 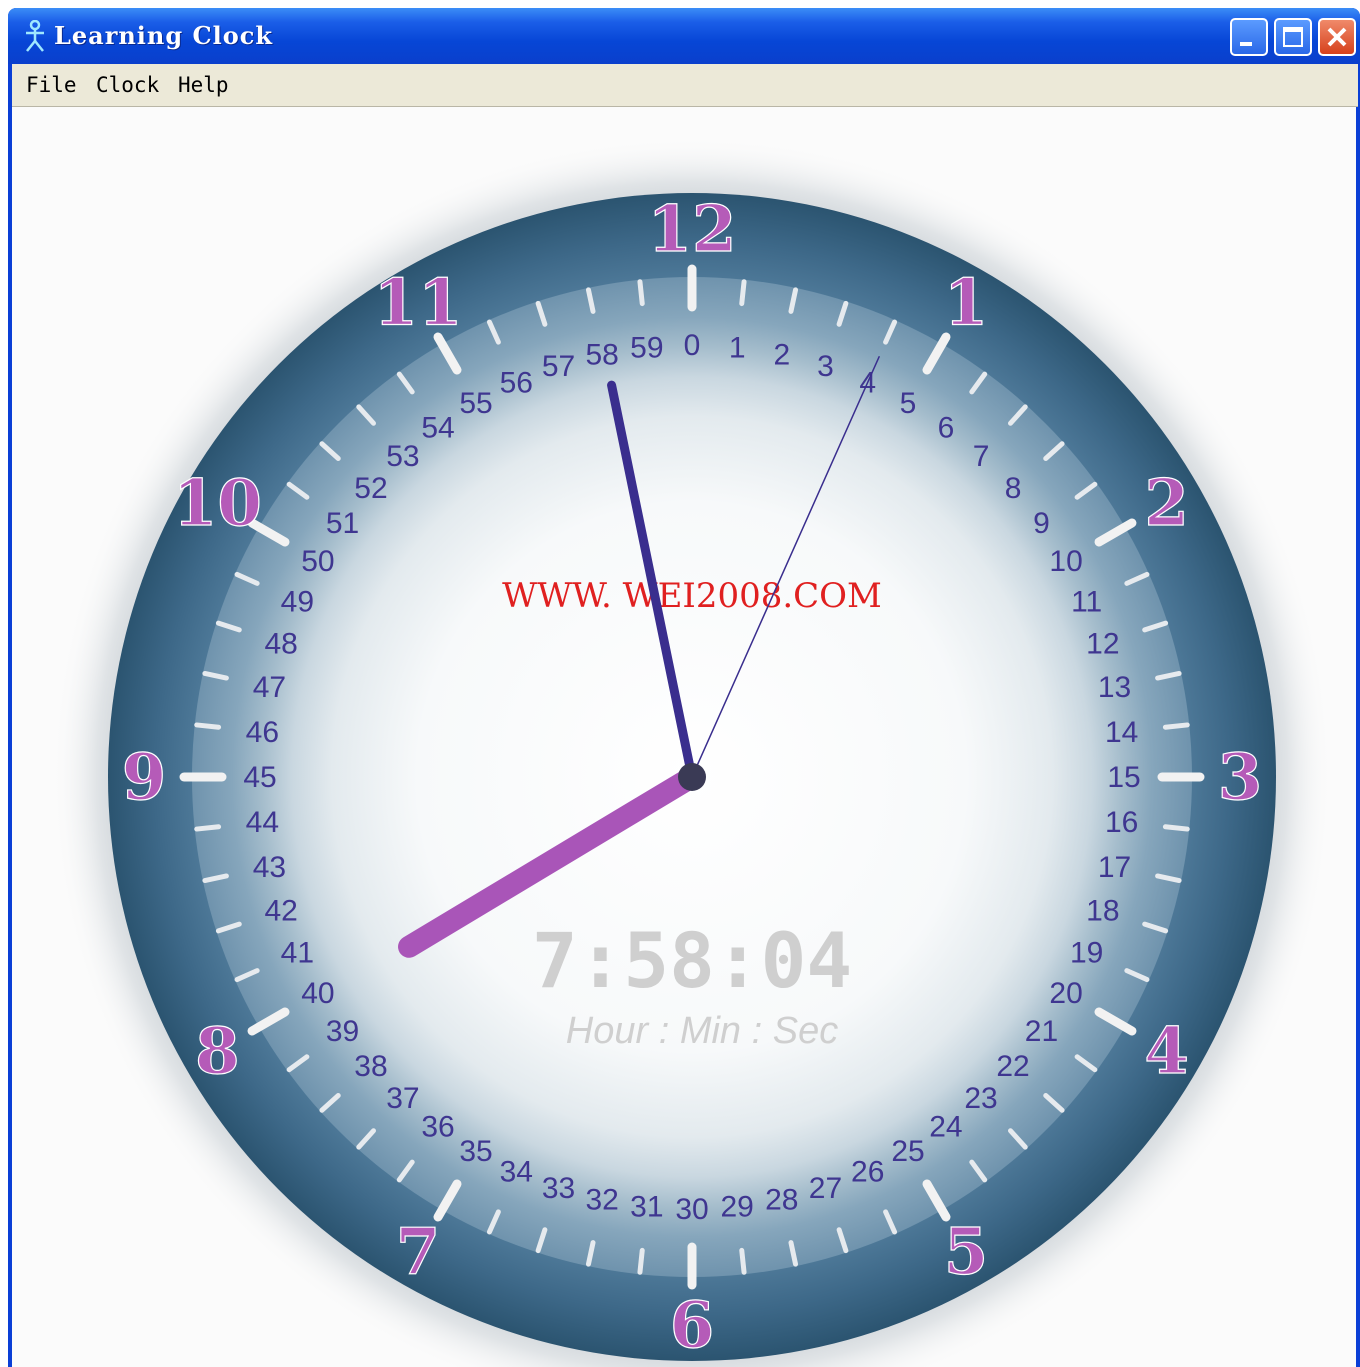 I want to click on minute-numeral-10: 10, so click(x=1065, y=561).